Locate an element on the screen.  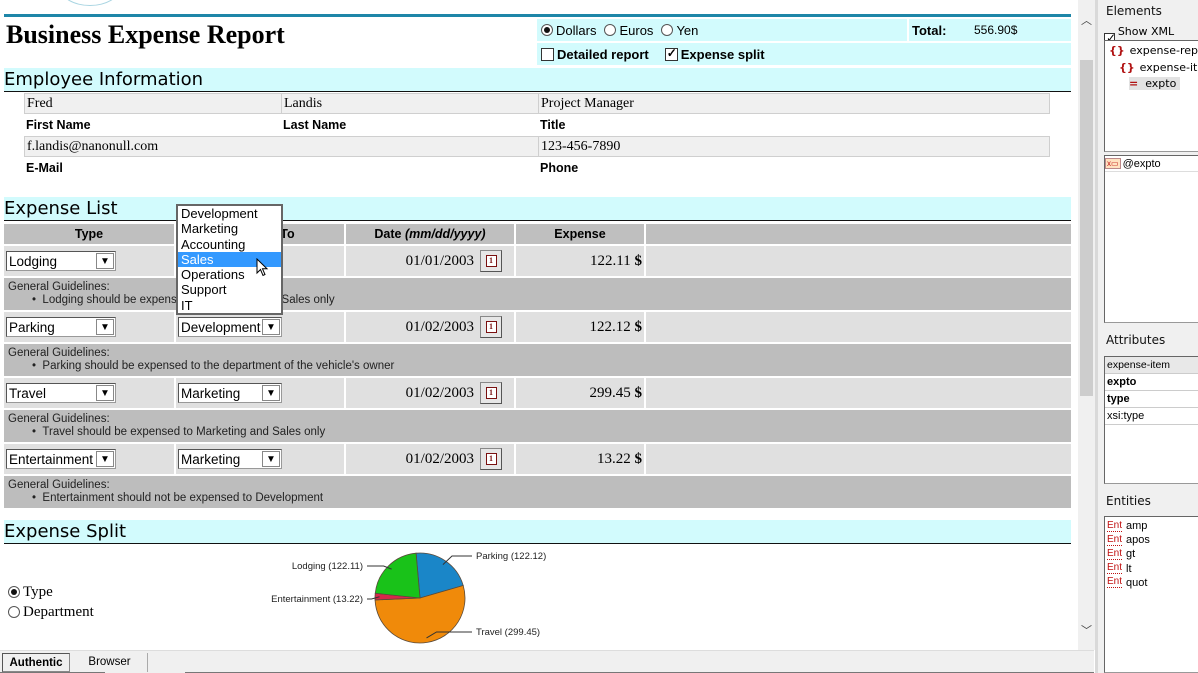
dropdown-option: Support is located at coordinates (229, 289).